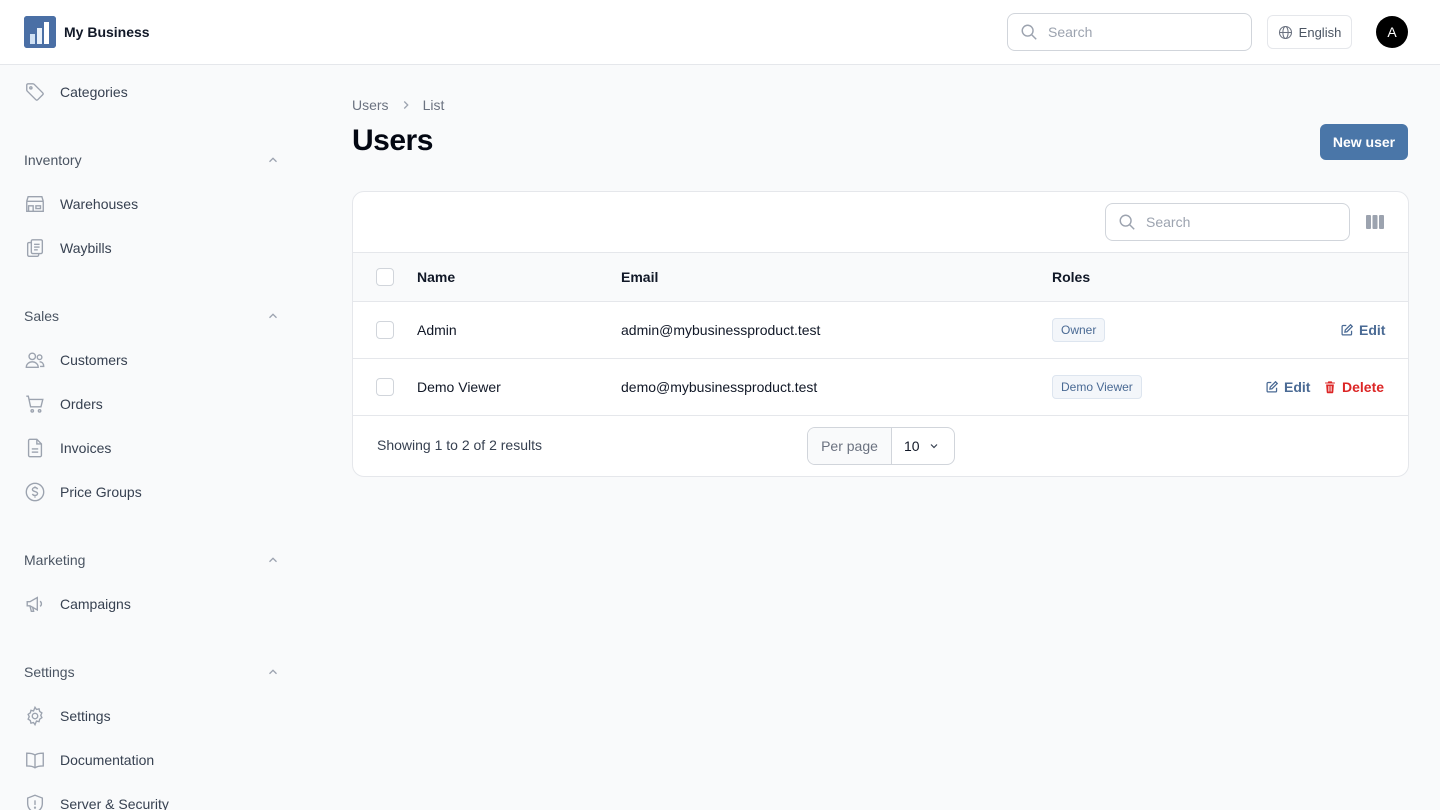 This screenshot has width=1440, height=810. What do you see at coordinates (94, 92) in the screenshot?
I see `sidebar-item-label: Categories` at bounding box center [94, 92].